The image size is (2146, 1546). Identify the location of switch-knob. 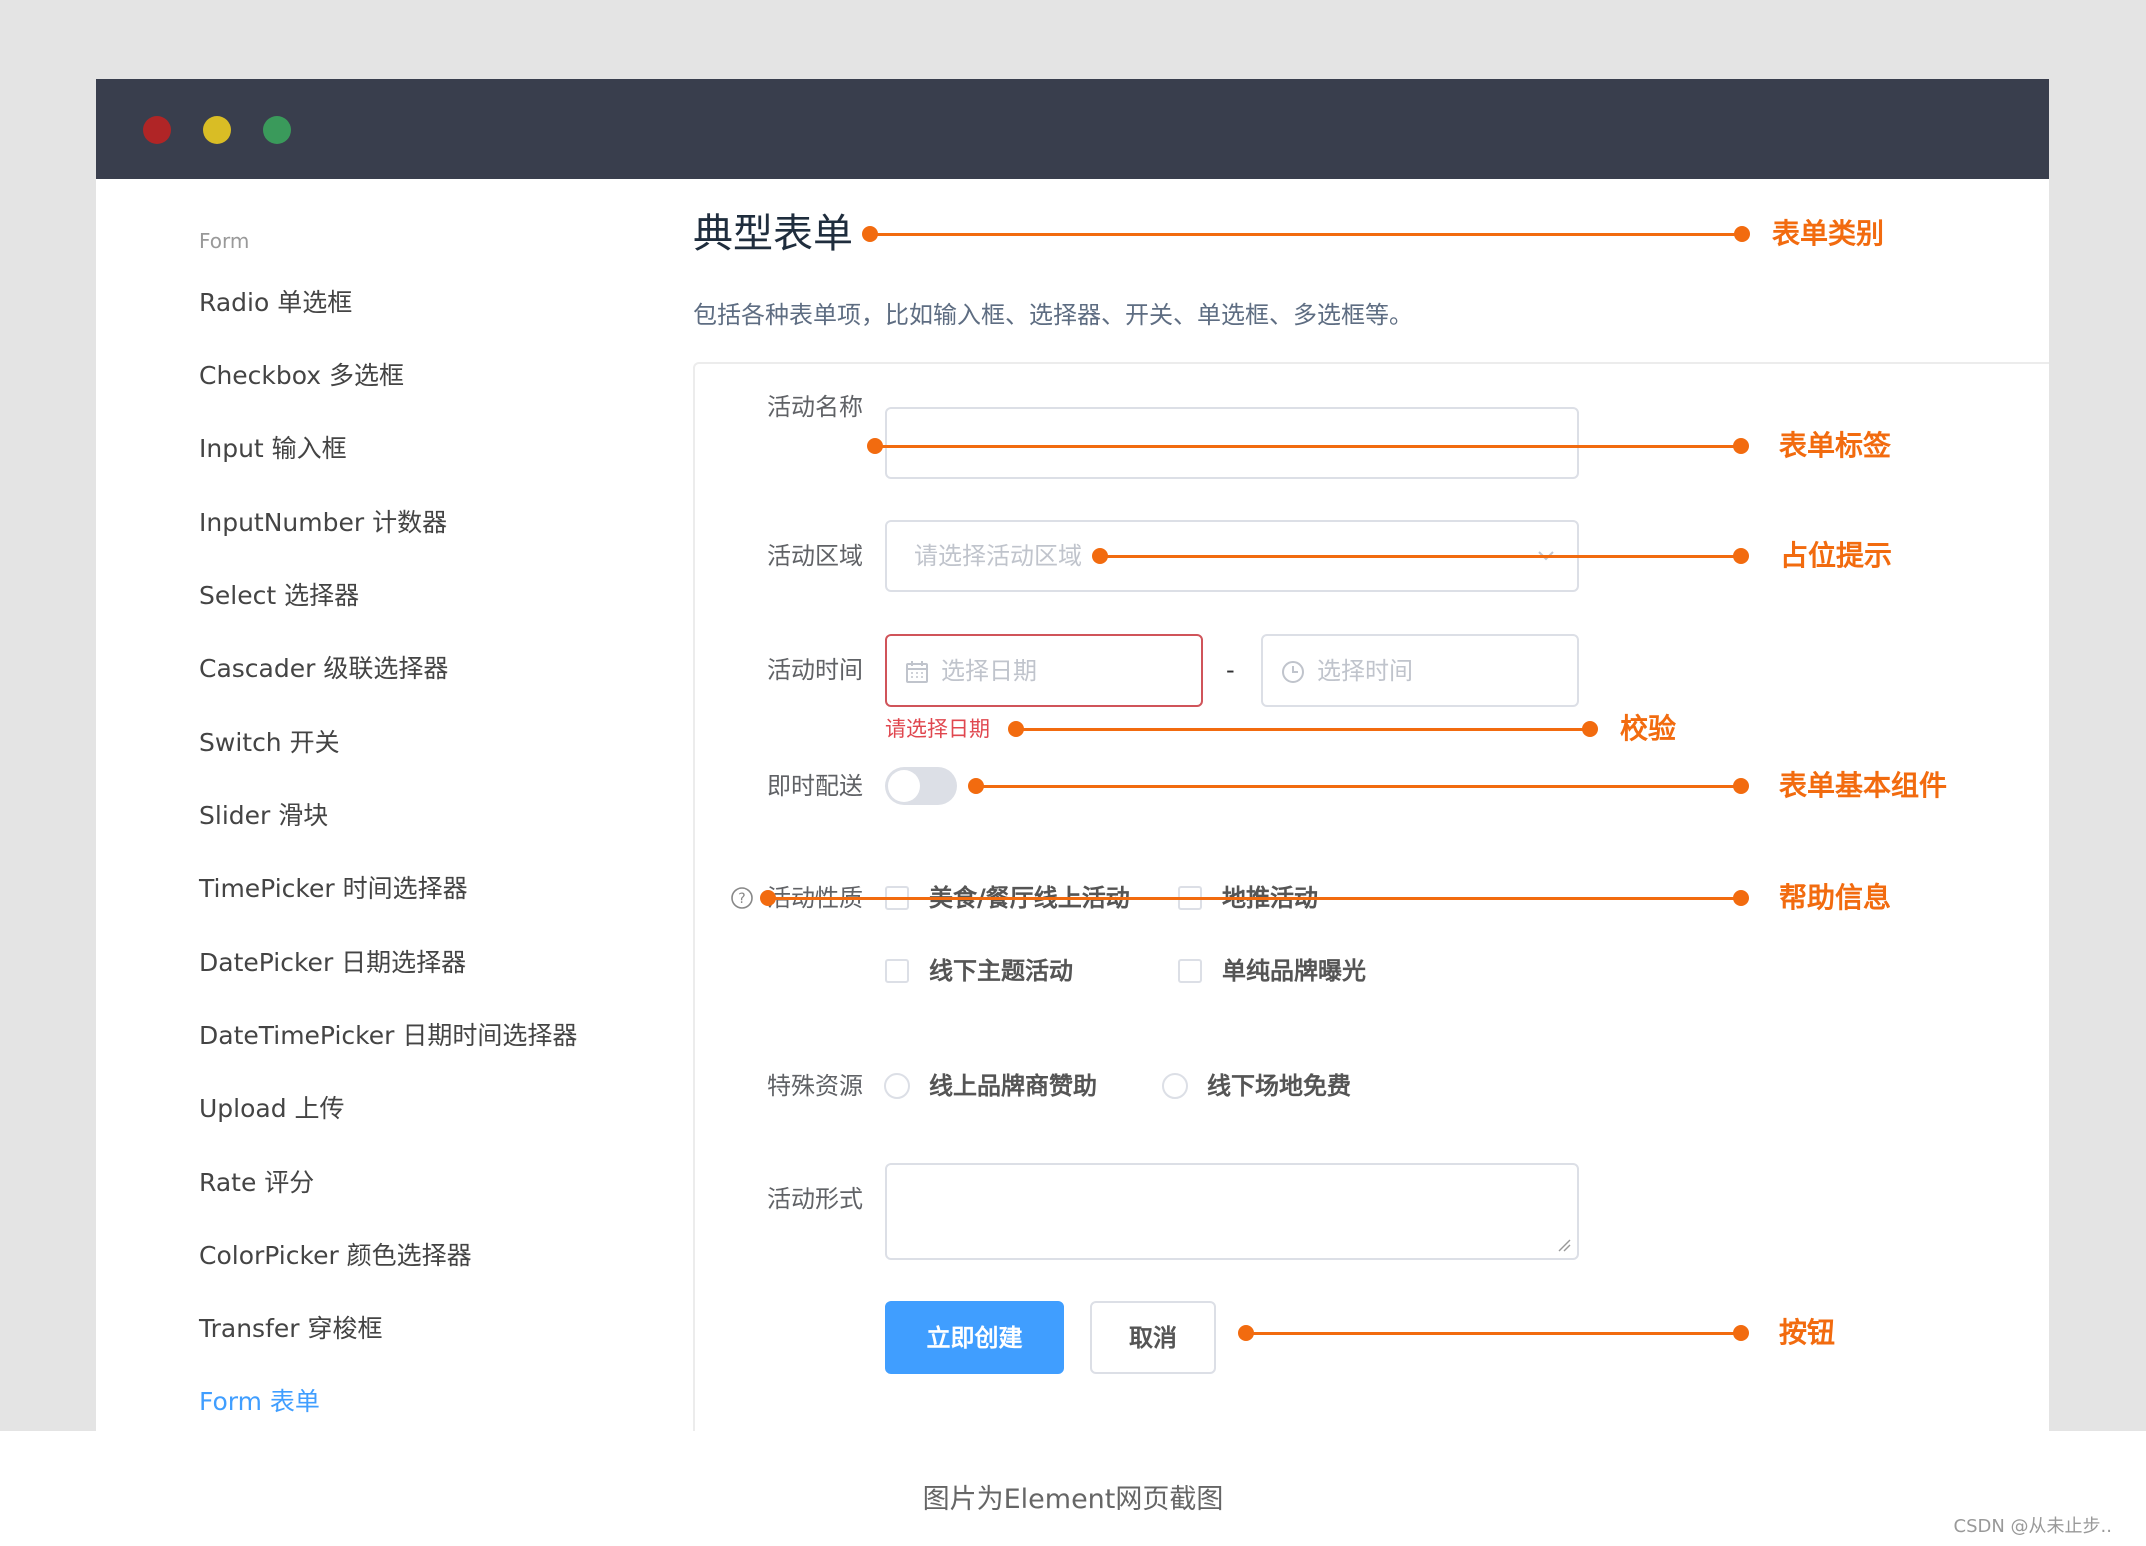
(904, 786).